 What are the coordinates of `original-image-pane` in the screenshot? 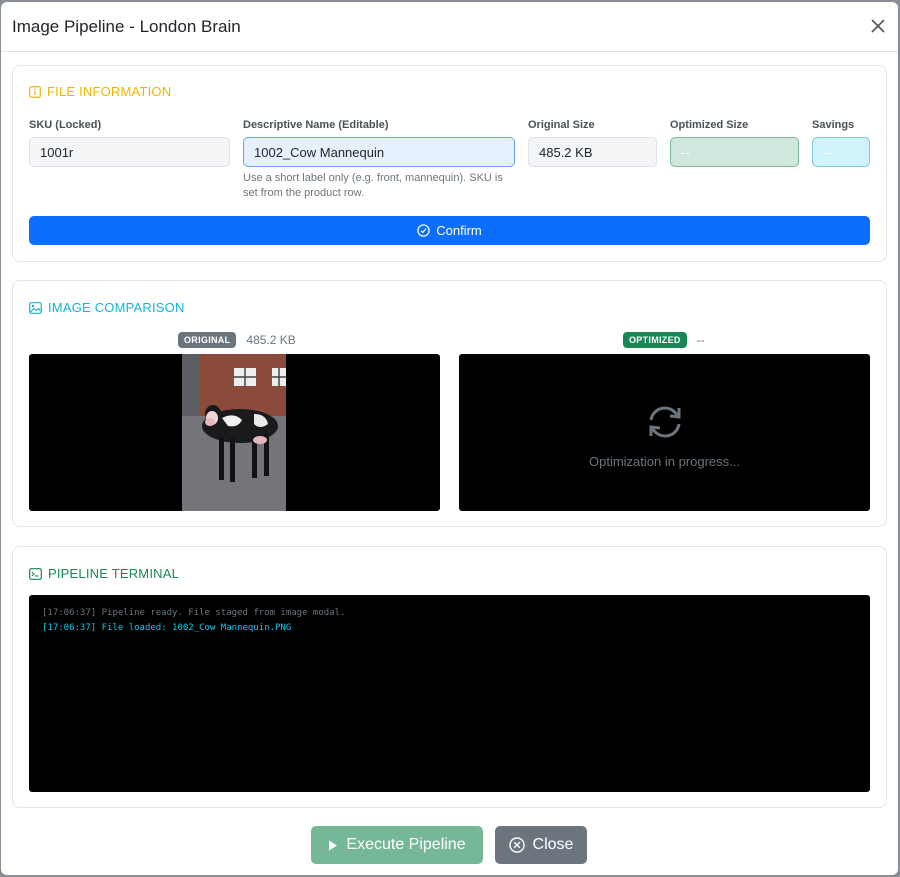 It's located at (234, 432).